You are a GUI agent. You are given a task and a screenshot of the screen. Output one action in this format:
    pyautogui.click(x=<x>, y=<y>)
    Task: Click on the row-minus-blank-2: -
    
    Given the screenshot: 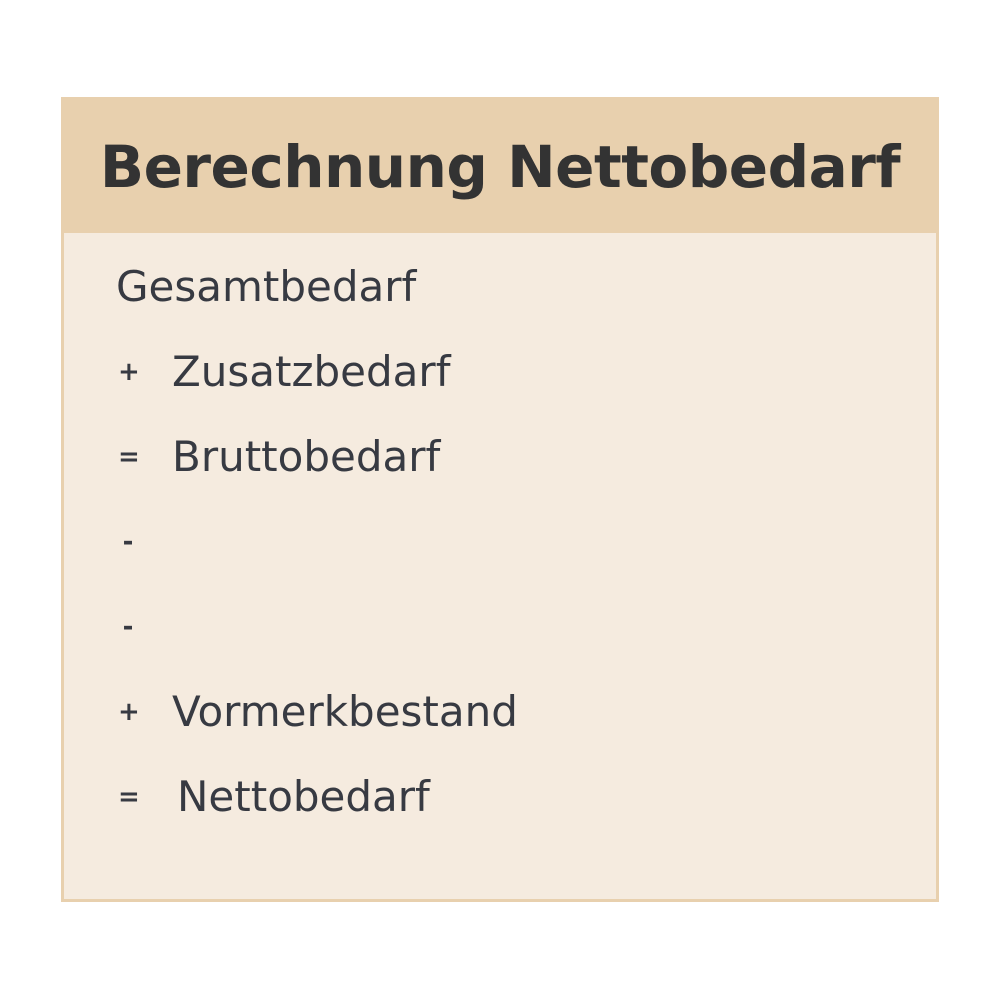 What is the action you would take?
    pyautogui.click(x=500, y=632)
    